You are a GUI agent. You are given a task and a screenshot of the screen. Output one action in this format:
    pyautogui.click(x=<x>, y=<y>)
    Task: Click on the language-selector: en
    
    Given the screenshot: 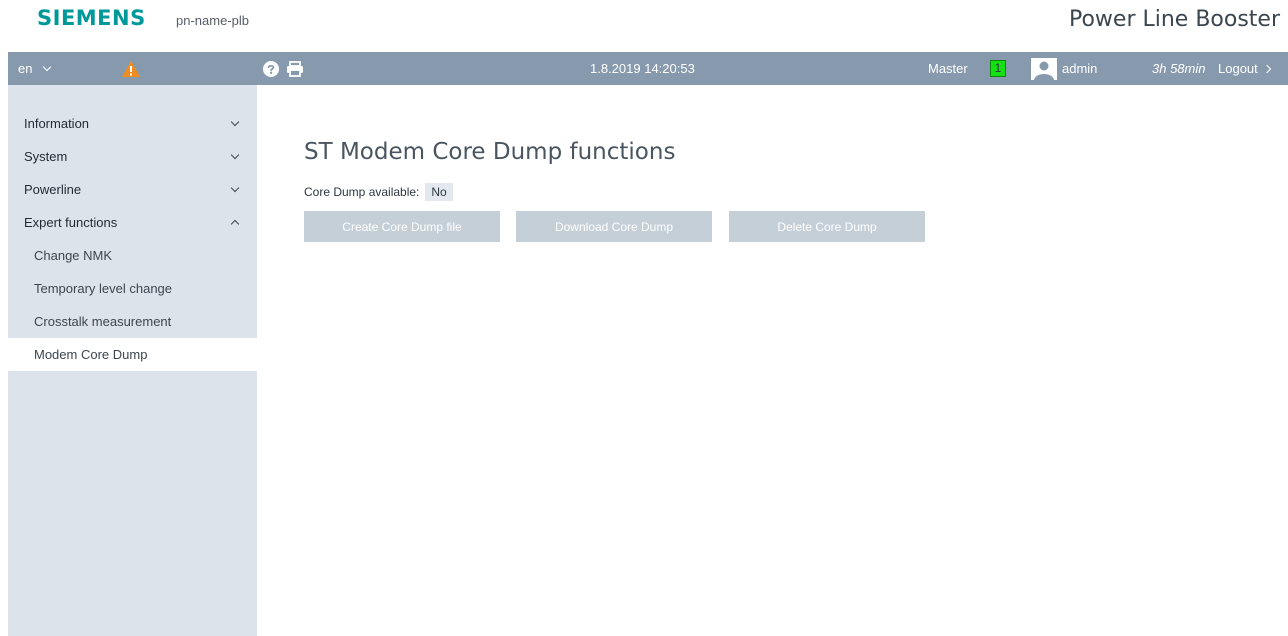 What is the action you would take?
    pyautogui.click(x=35, y=68)
    